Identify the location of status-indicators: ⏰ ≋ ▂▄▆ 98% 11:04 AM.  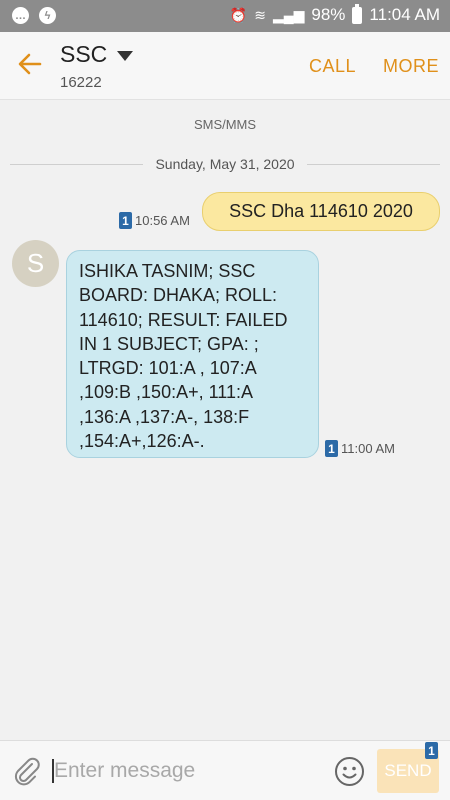
(334, 14).